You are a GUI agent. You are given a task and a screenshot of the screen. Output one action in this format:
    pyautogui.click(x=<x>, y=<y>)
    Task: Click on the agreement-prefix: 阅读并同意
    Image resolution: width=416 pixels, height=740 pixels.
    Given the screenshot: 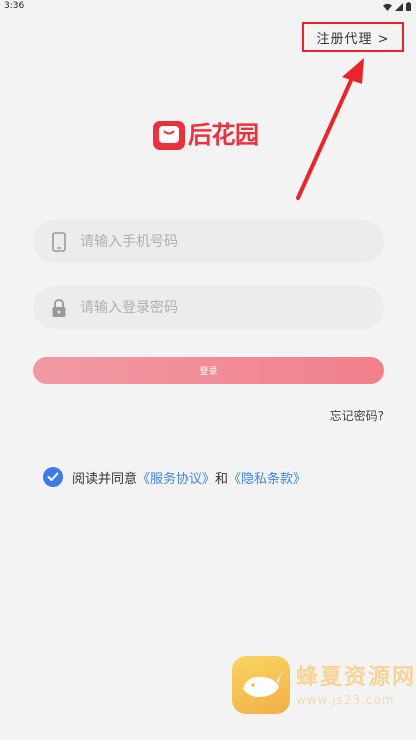 What is the action you would take?
    pyautogui.click(x=105, y=479)
    